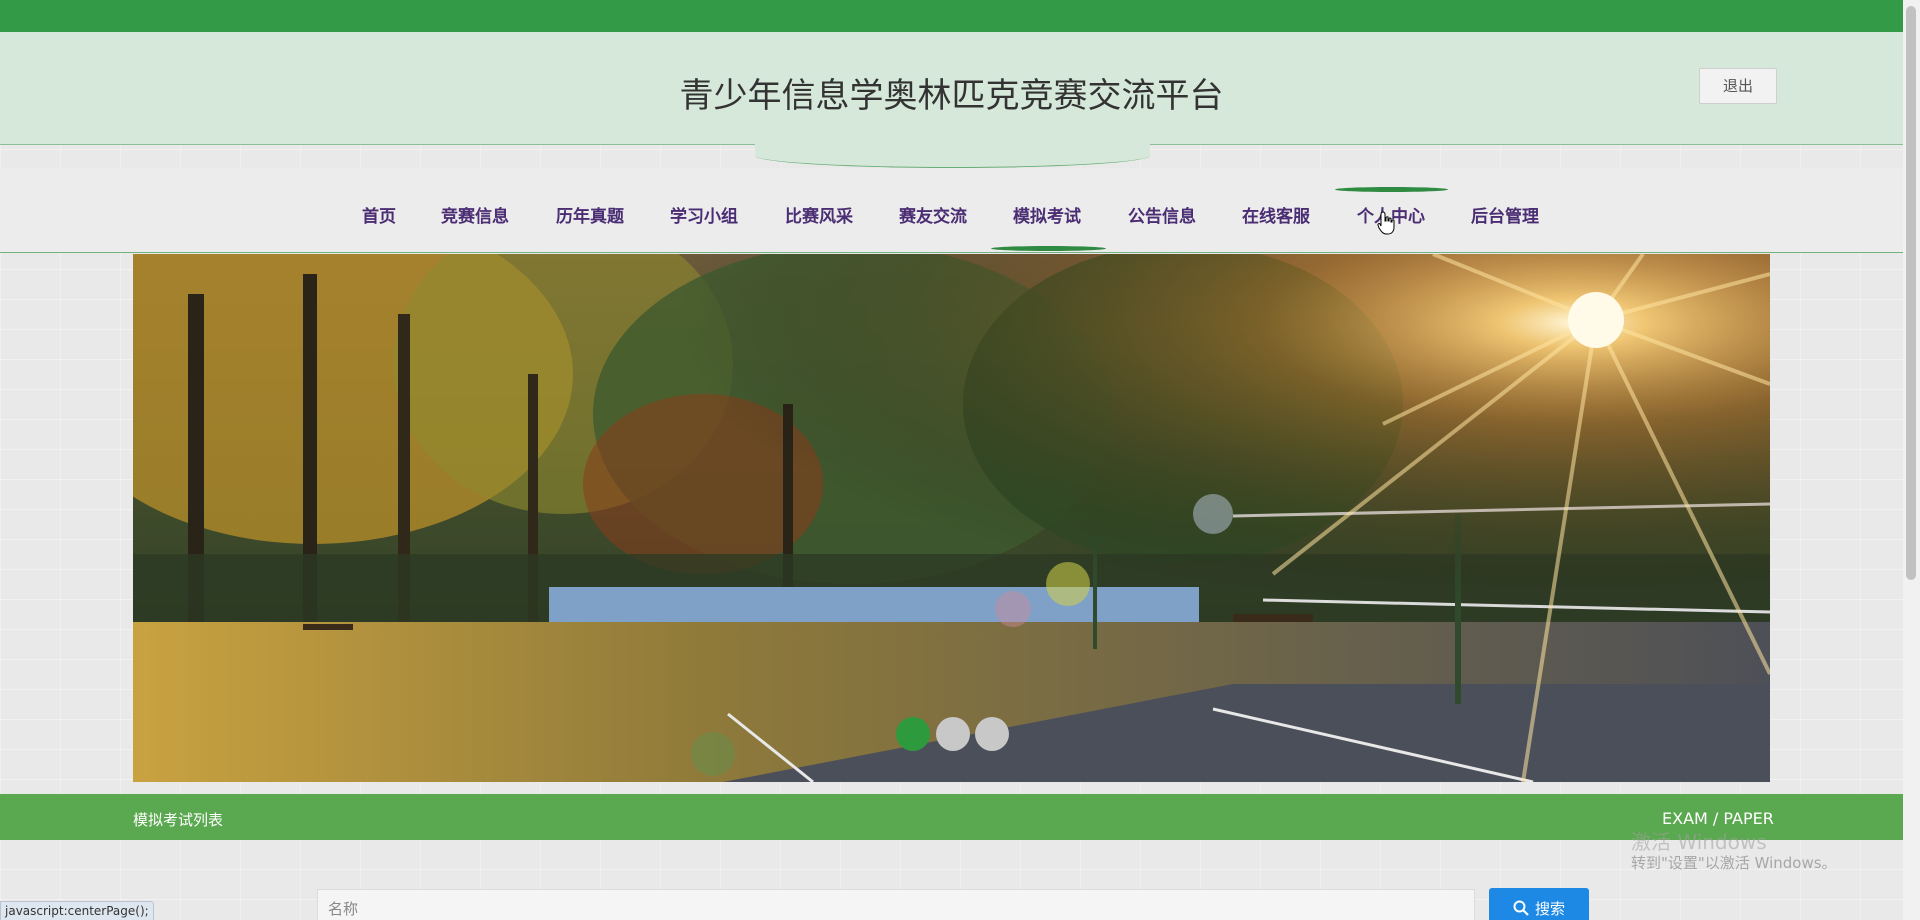 This screenshot has width=1920, height=920. I want to click on nav-item-home: 首页, so click(379, 214).